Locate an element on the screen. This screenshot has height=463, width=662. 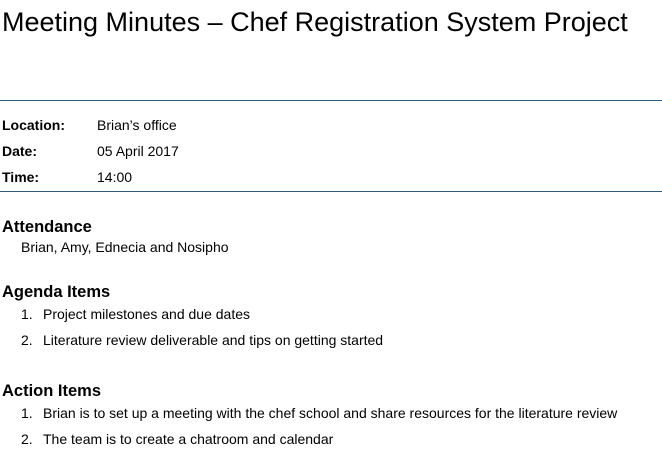
attendance-heading: Attendance is located at coordinates (47, 227).